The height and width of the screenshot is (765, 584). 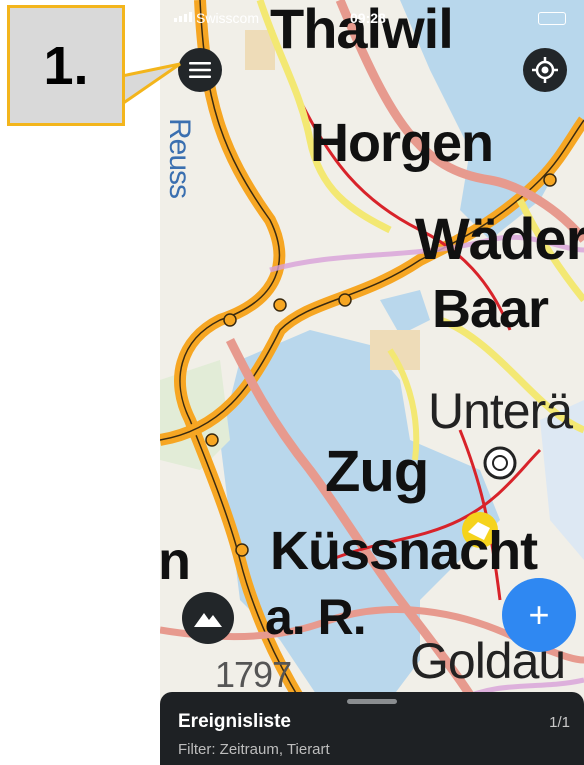 I want to click on terrain-button, so click(x=208, y=618).